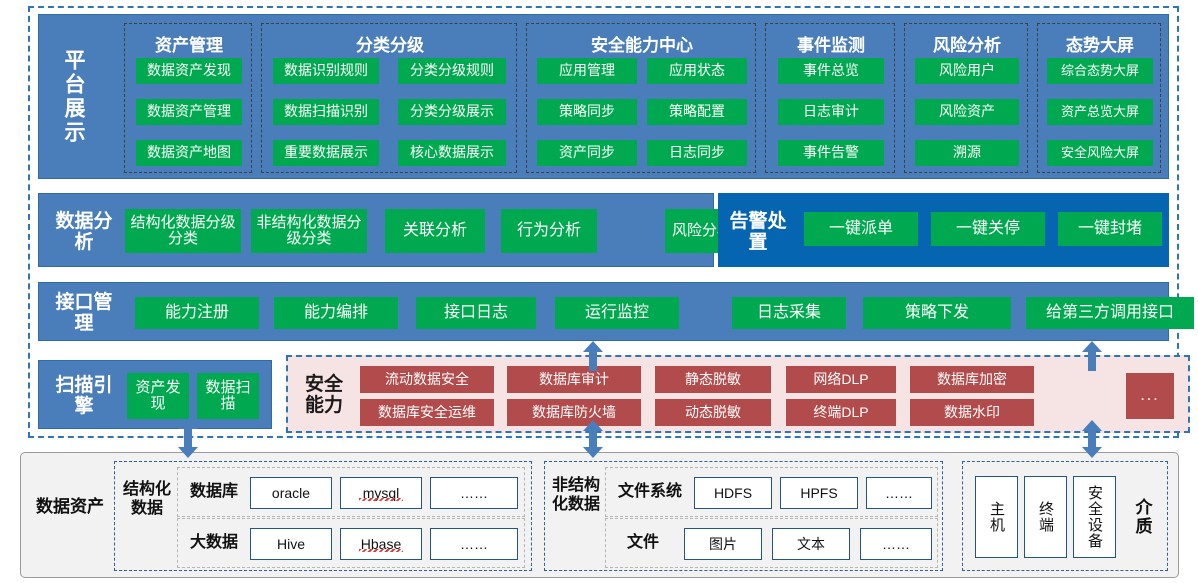 The image size is (1198, 583). I want to click on group-title-event-monitoring: 事件监测, so click(831, 45).